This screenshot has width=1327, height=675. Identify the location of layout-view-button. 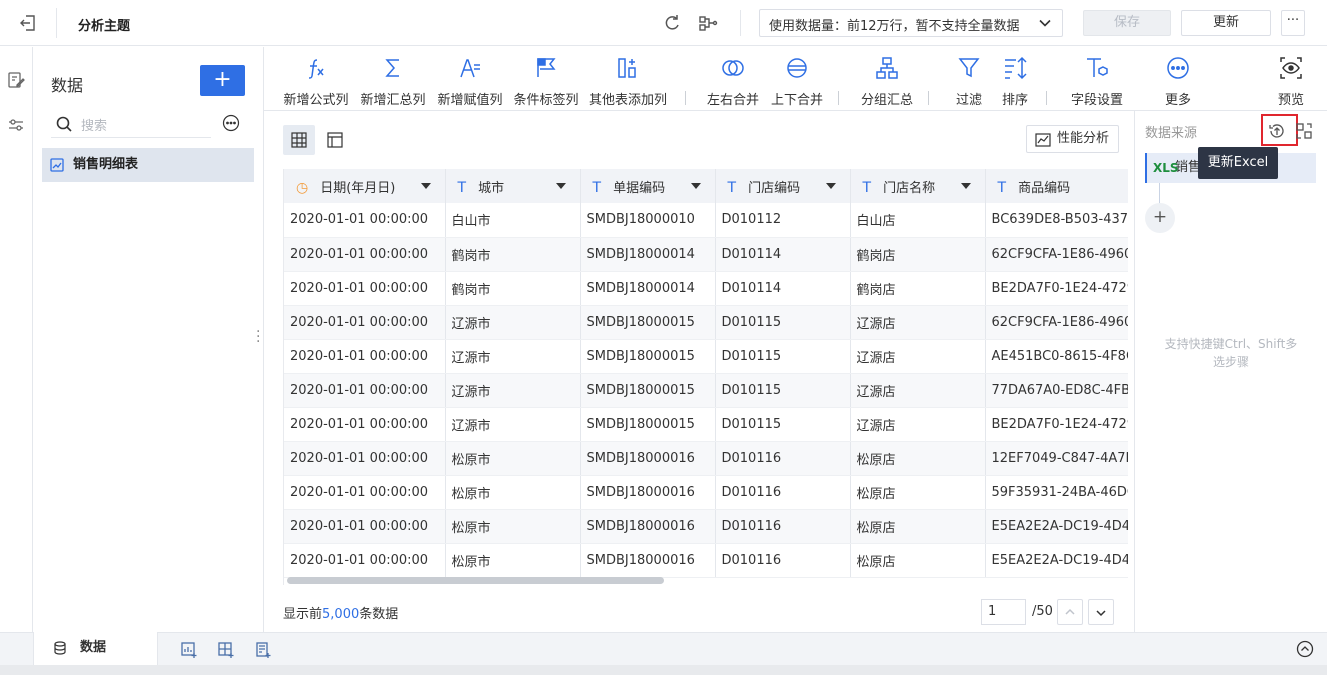
(335, 140).